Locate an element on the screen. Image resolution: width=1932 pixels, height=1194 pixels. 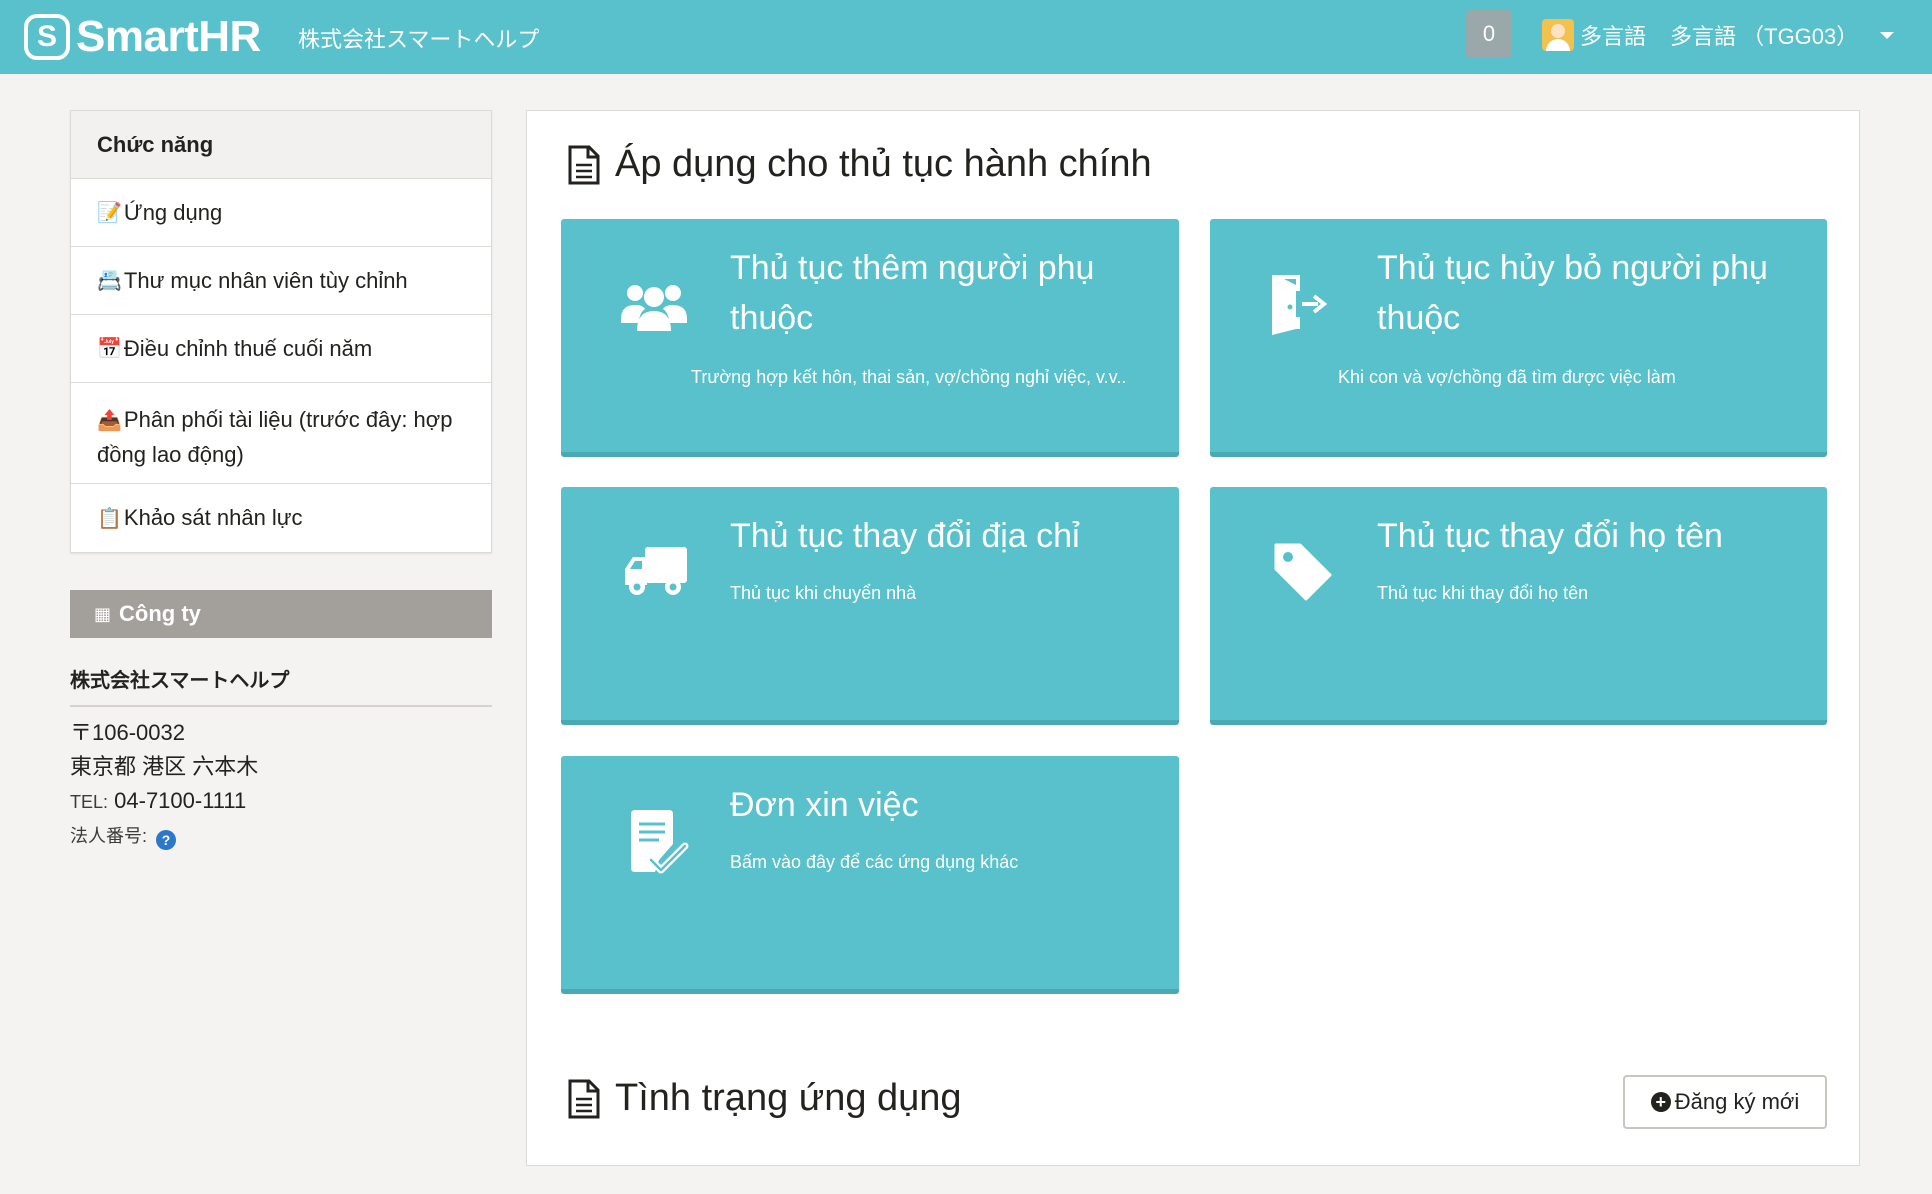
sidebar-item-survey: 📋 Khảo sát nhân lực is located at coordinates (281, 518).